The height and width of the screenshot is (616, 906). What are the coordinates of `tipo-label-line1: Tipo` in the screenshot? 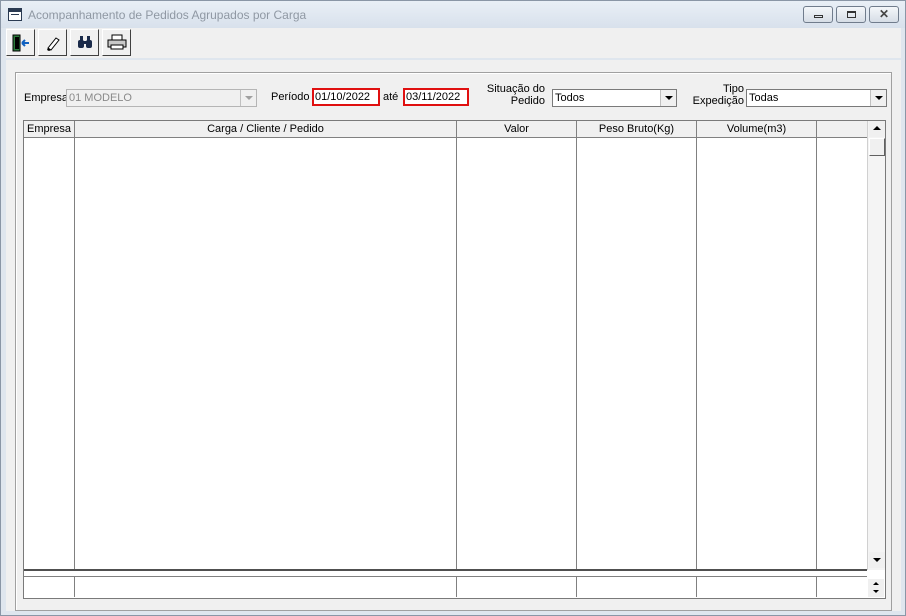 It's located at (733, 89).